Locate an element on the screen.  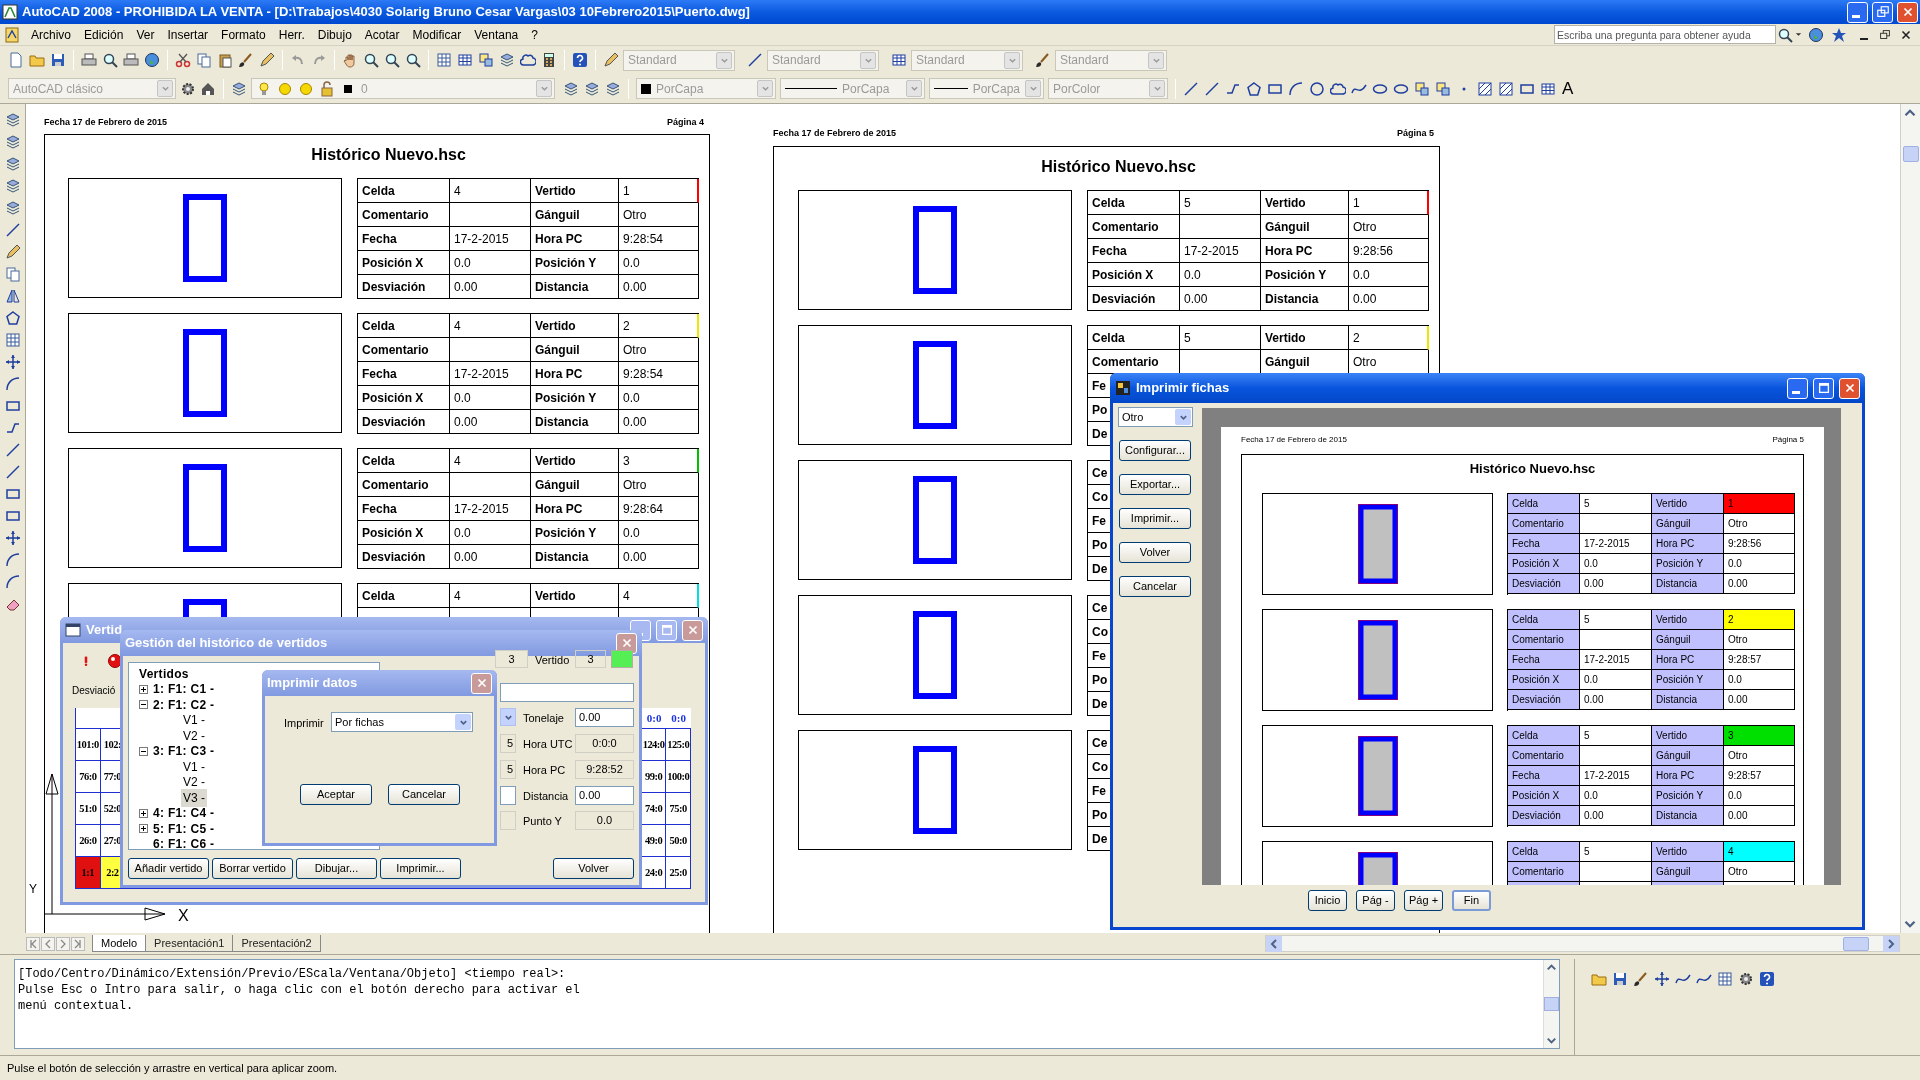
star-icon is located at coordinates (1839, 34).